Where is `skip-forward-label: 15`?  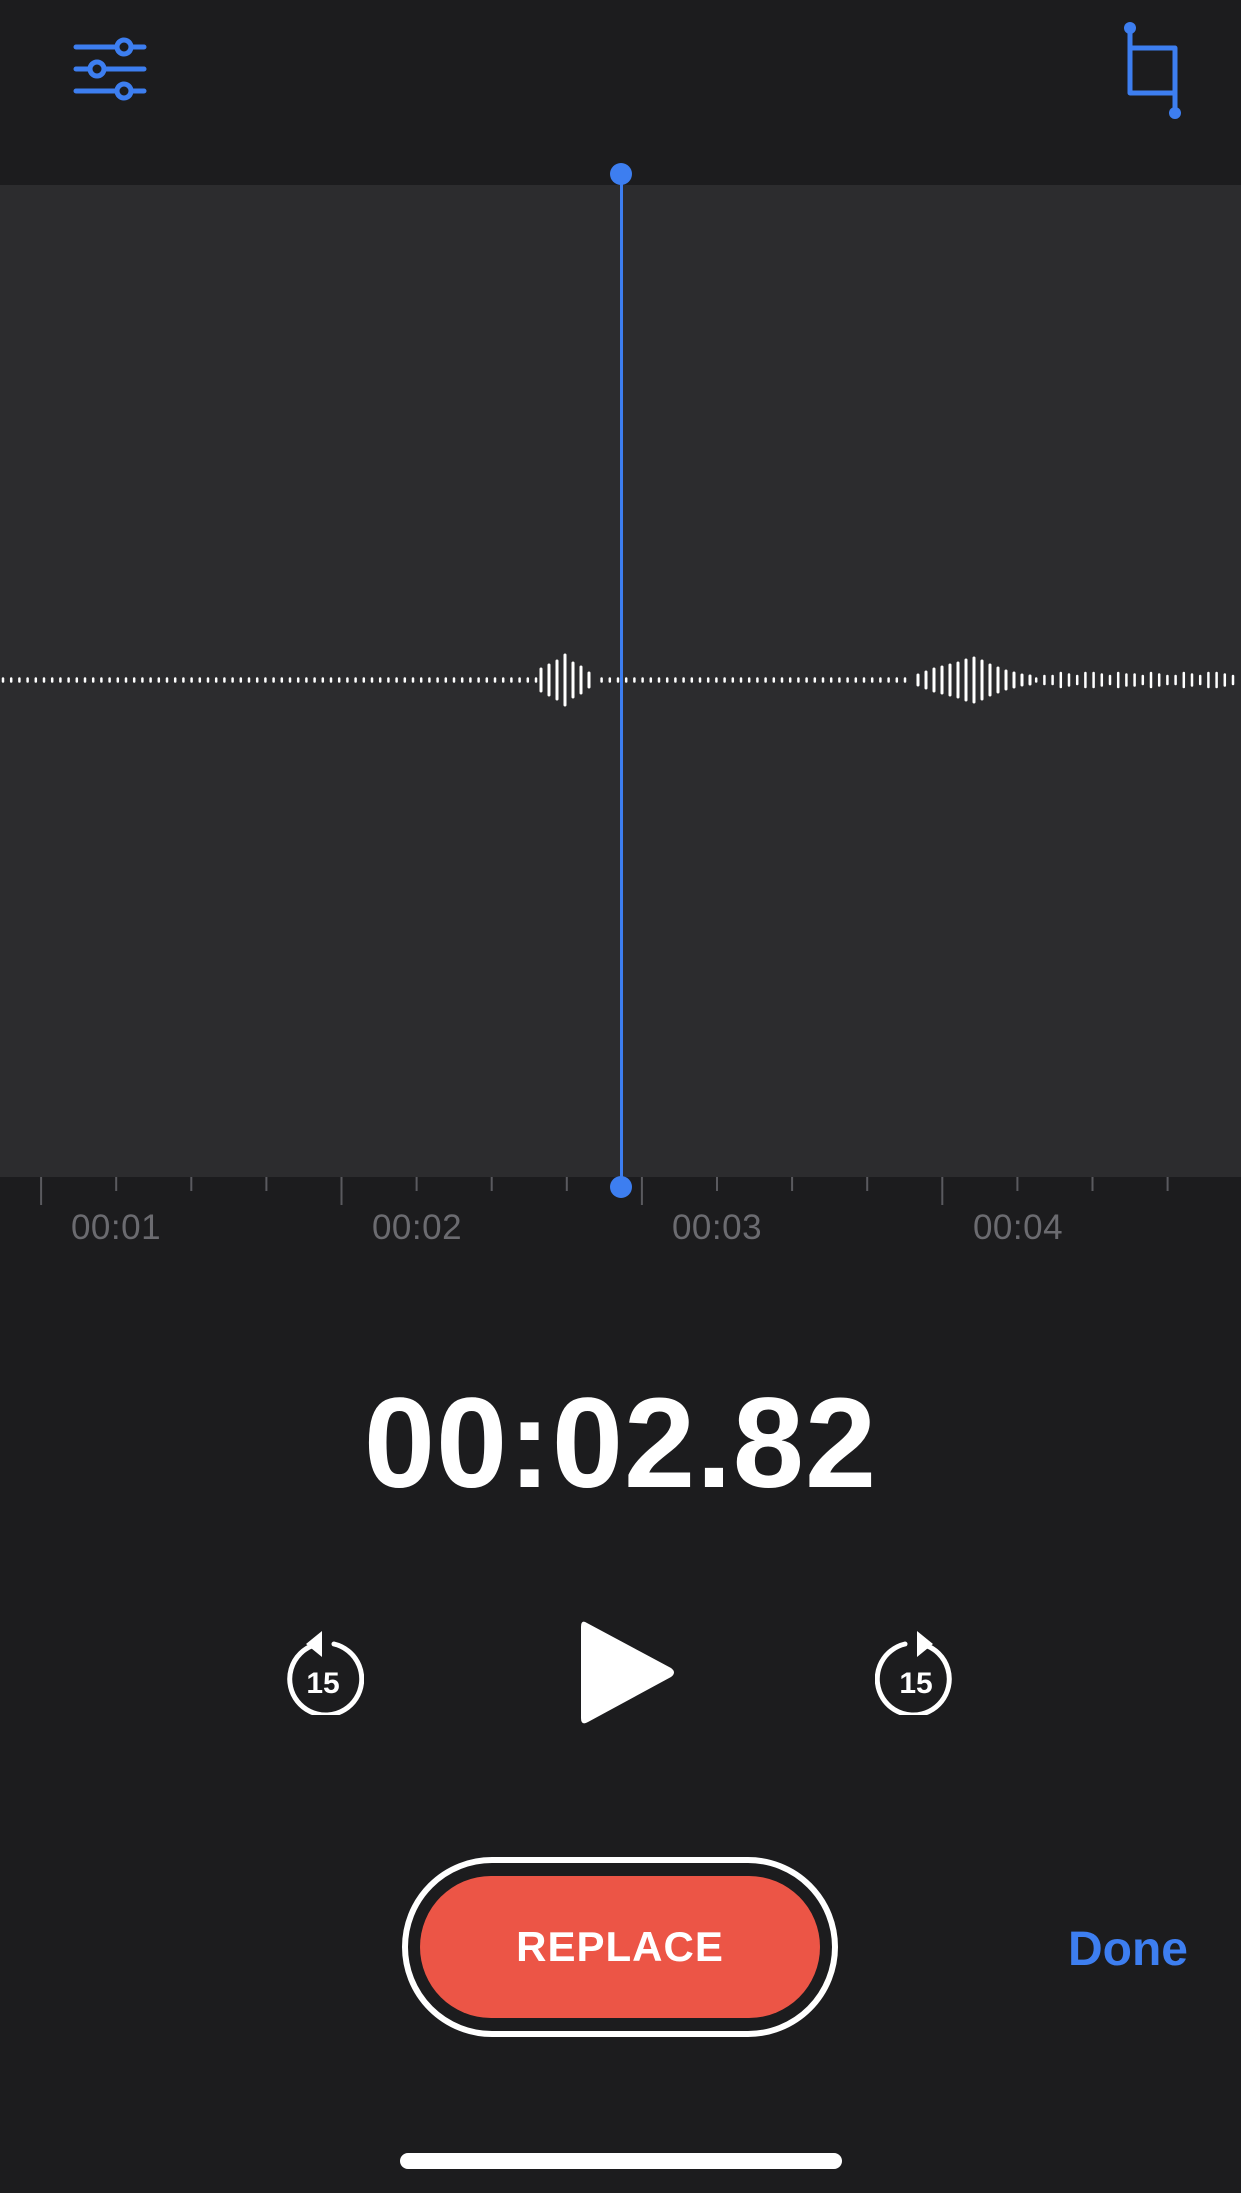 skip-forward-label: 15 is located at coordinates (915, 1683).